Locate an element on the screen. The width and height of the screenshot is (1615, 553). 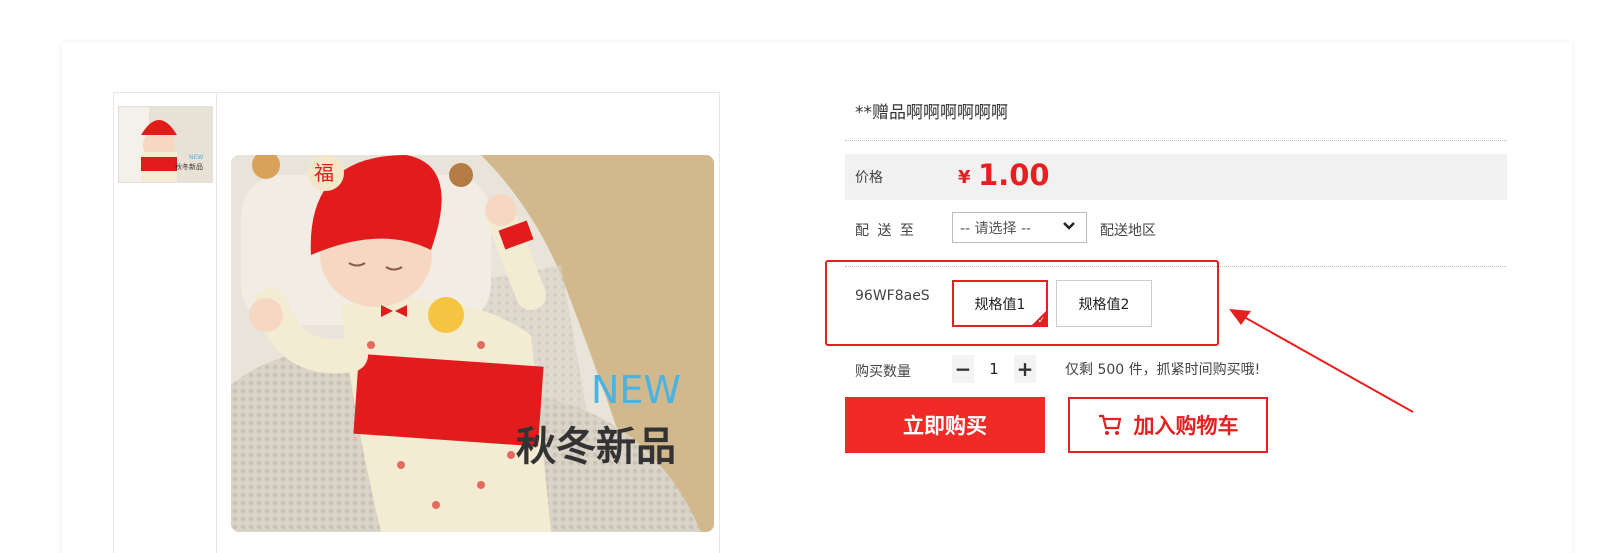
minus-button: − is located at coordinates (963, 369).